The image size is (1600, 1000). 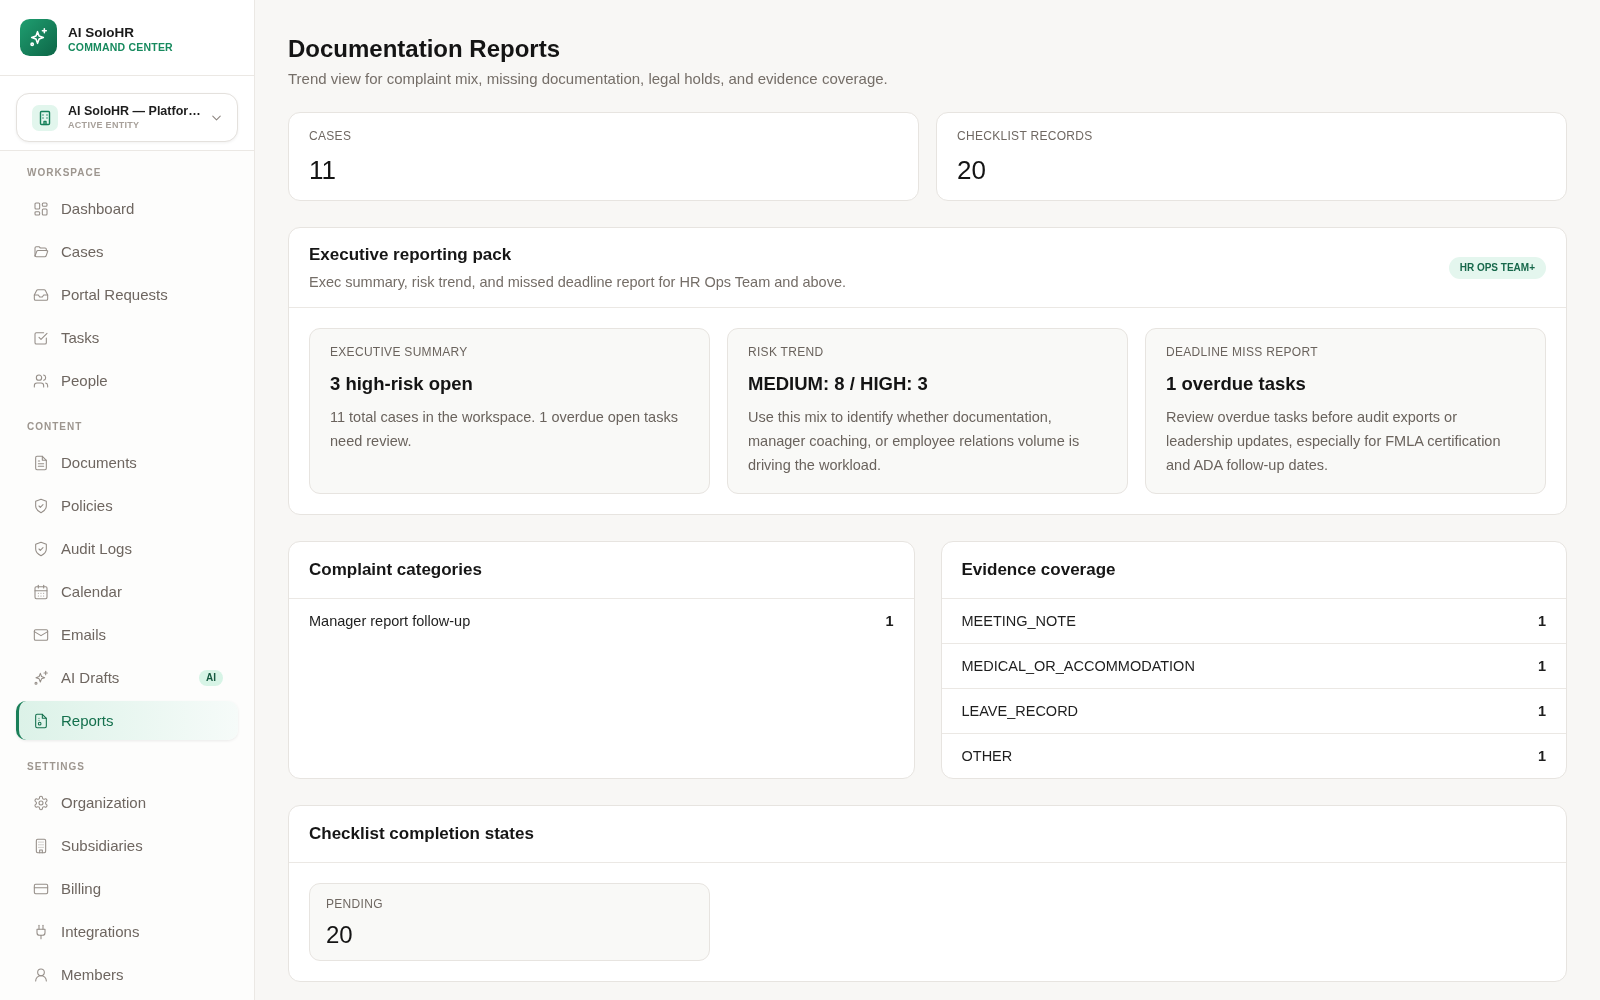 I want to click on entity-switcher: AI SoloHR — Platfor… ACTIVE ENTITY, so click(x=127, y=117).